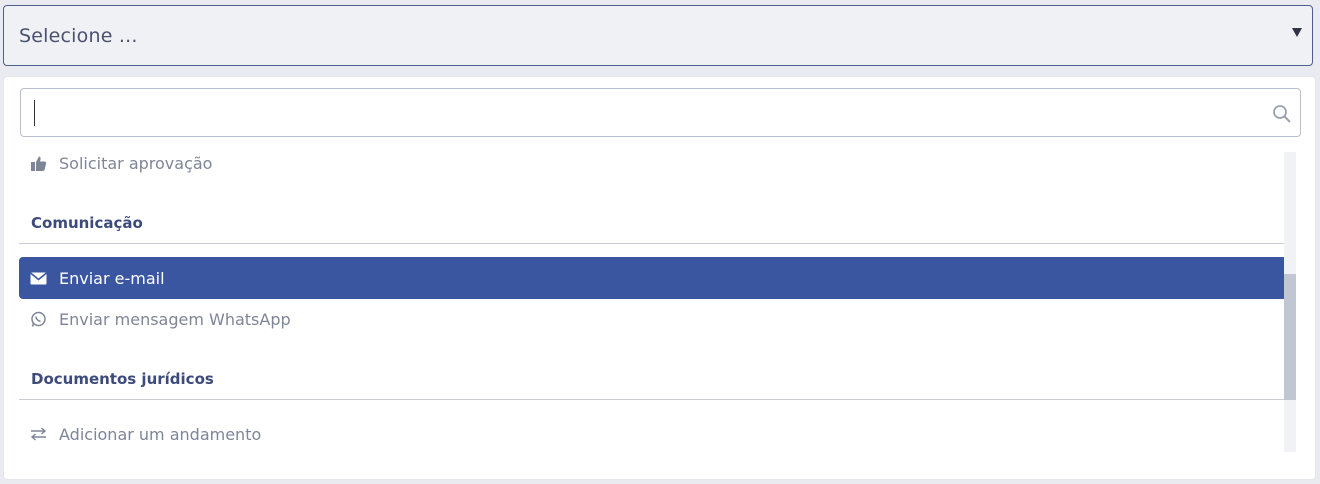 The image size is (1320, 484). I want to click on option-label: Enviar e-mail, so click(112, 278).